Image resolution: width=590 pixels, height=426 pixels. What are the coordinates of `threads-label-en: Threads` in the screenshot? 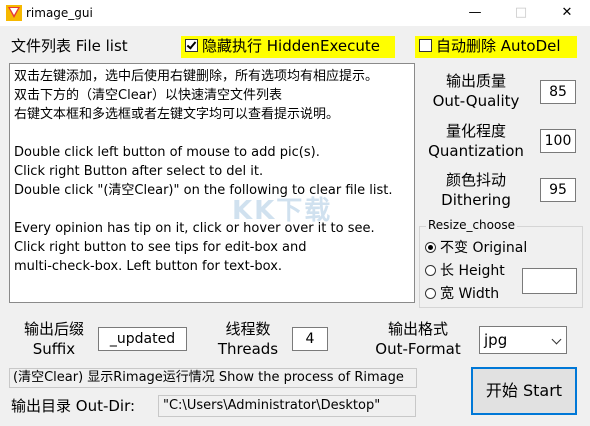 It's located at (248, 349).